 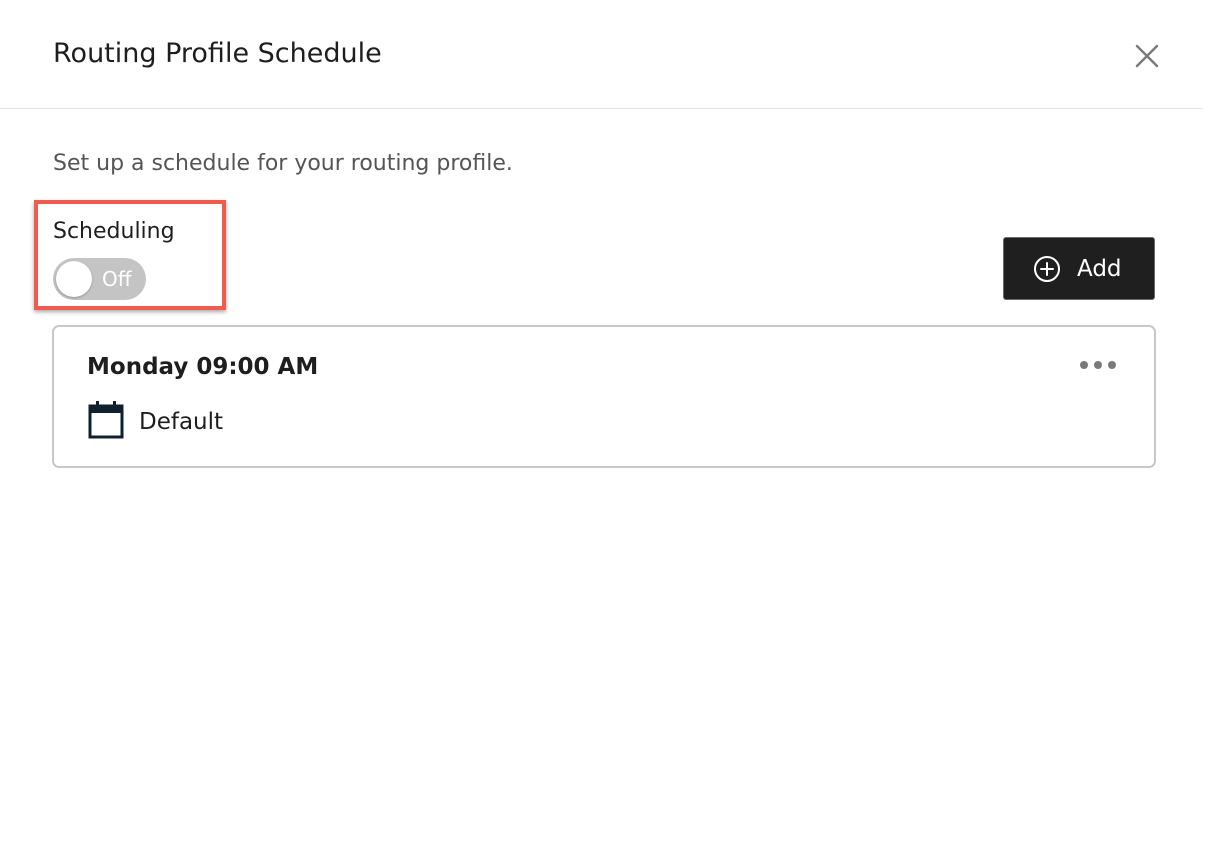 What do you see at coordinates (114, 231) in the screenshot?
I see `scheduling-label: Scheduling` at bounding box center [114, 231].